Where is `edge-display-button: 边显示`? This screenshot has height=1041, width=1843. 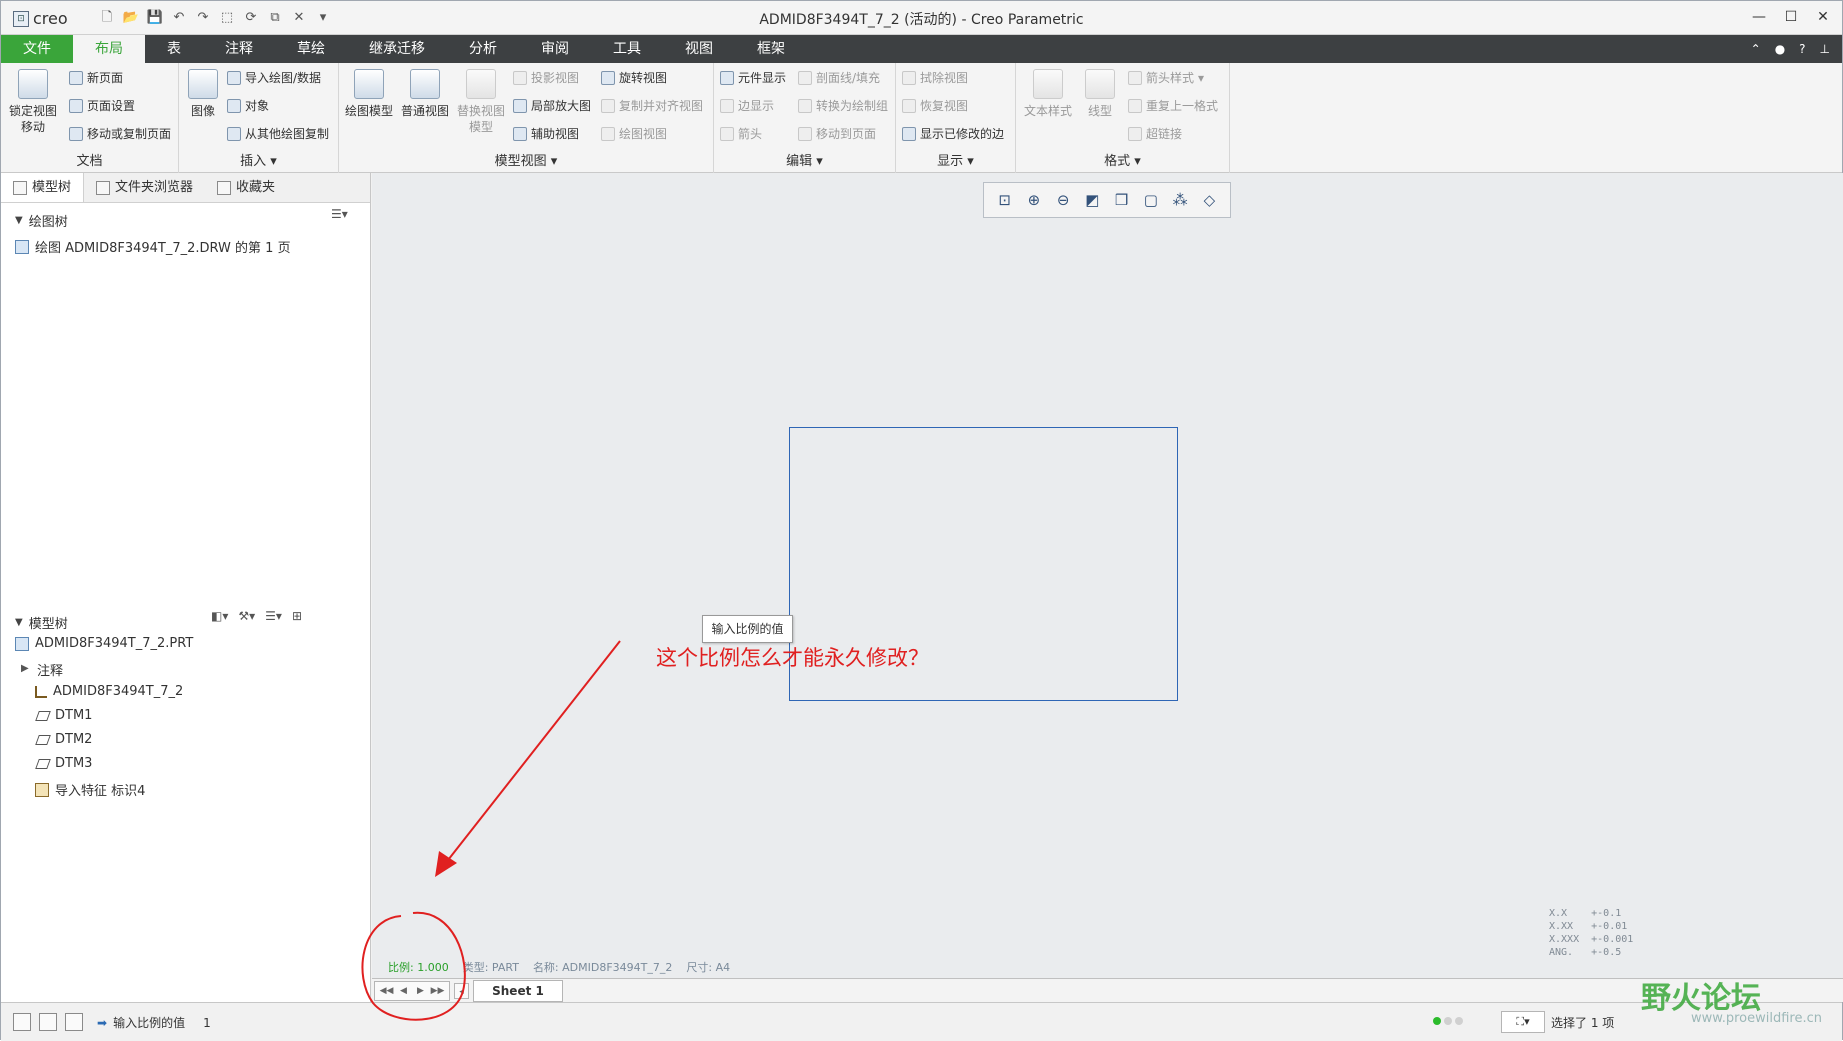
edge-display-button: 边显示 is located at coordinates (747, 105).